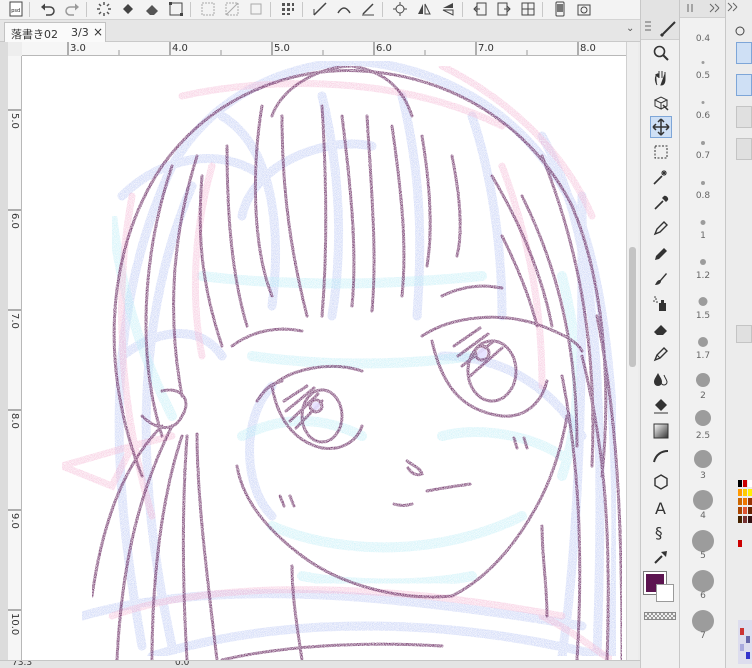  Describe the element at coordinates (661, 557) in the screenshot. I see `correction-icon` at that location.